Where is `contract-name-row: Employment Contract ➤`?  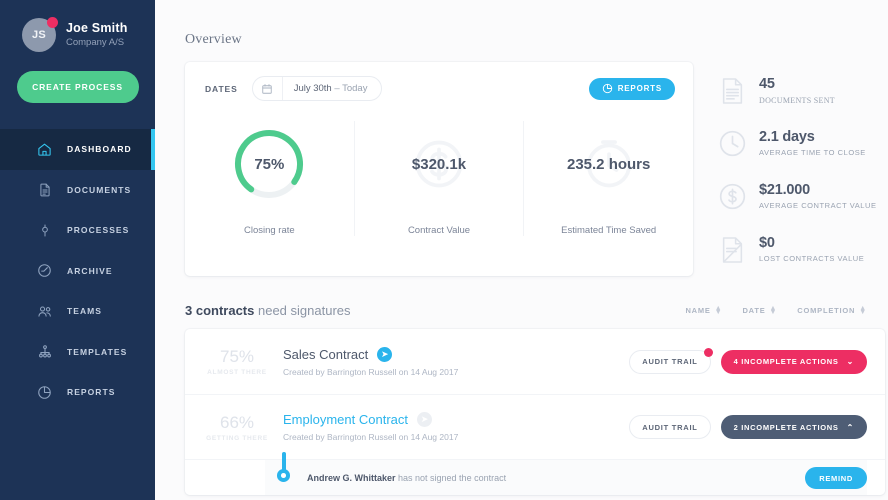
contract-name-row: Employment Contract ➤ is located at coordinates (456, 419).